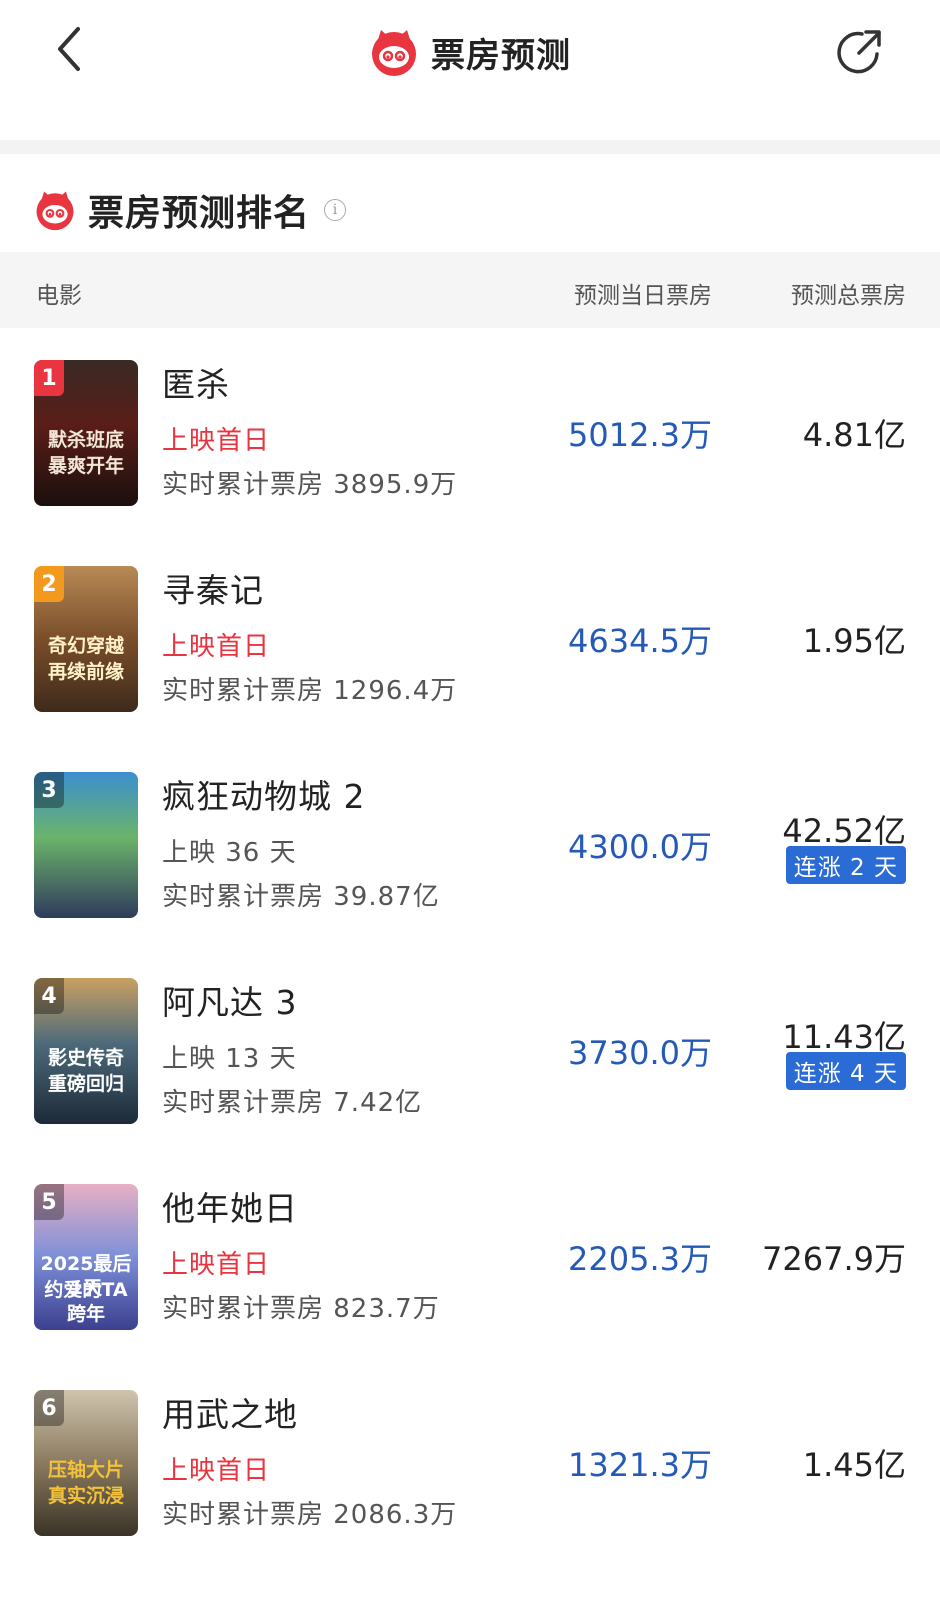 This screenshot has width=940, height=1624. I want to click on daily-forecast-value: 5012.3万, so click(640, 435).